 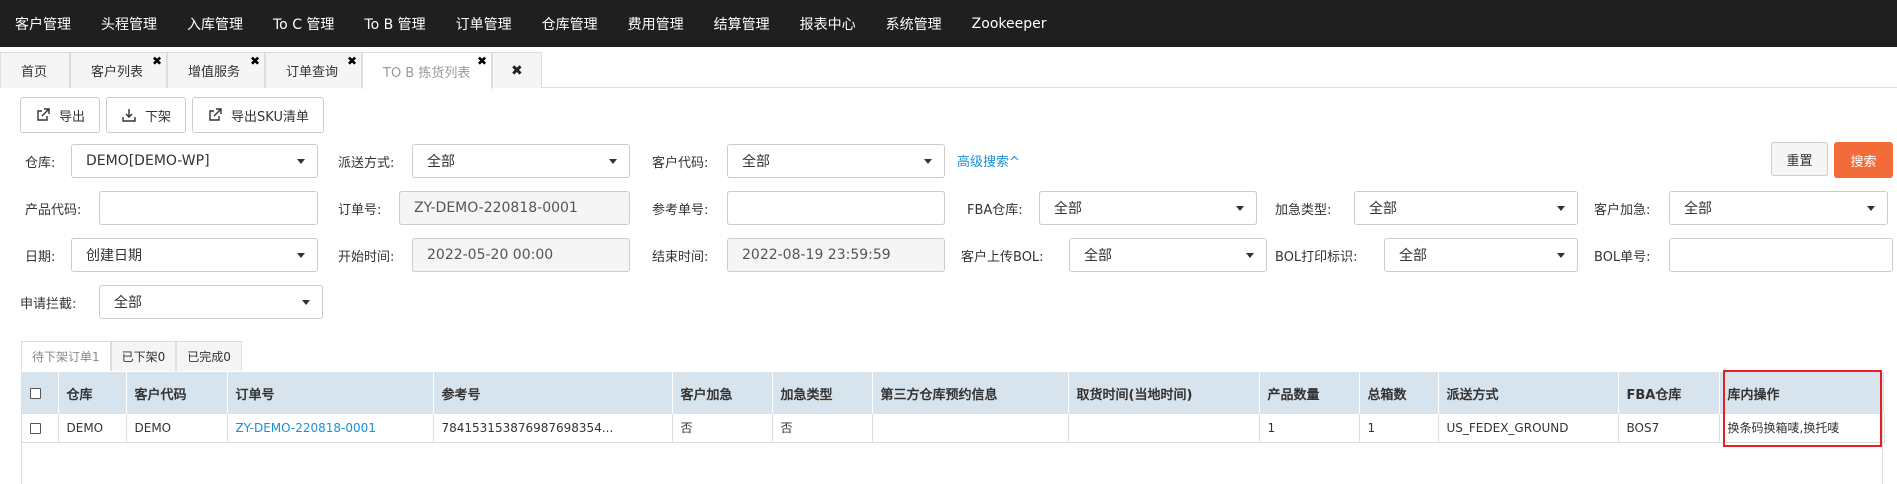 What do you see at coordinates (211, 302) in the screenshot?
I see `intercept-select: 全部` at bounding box center [211, 302].